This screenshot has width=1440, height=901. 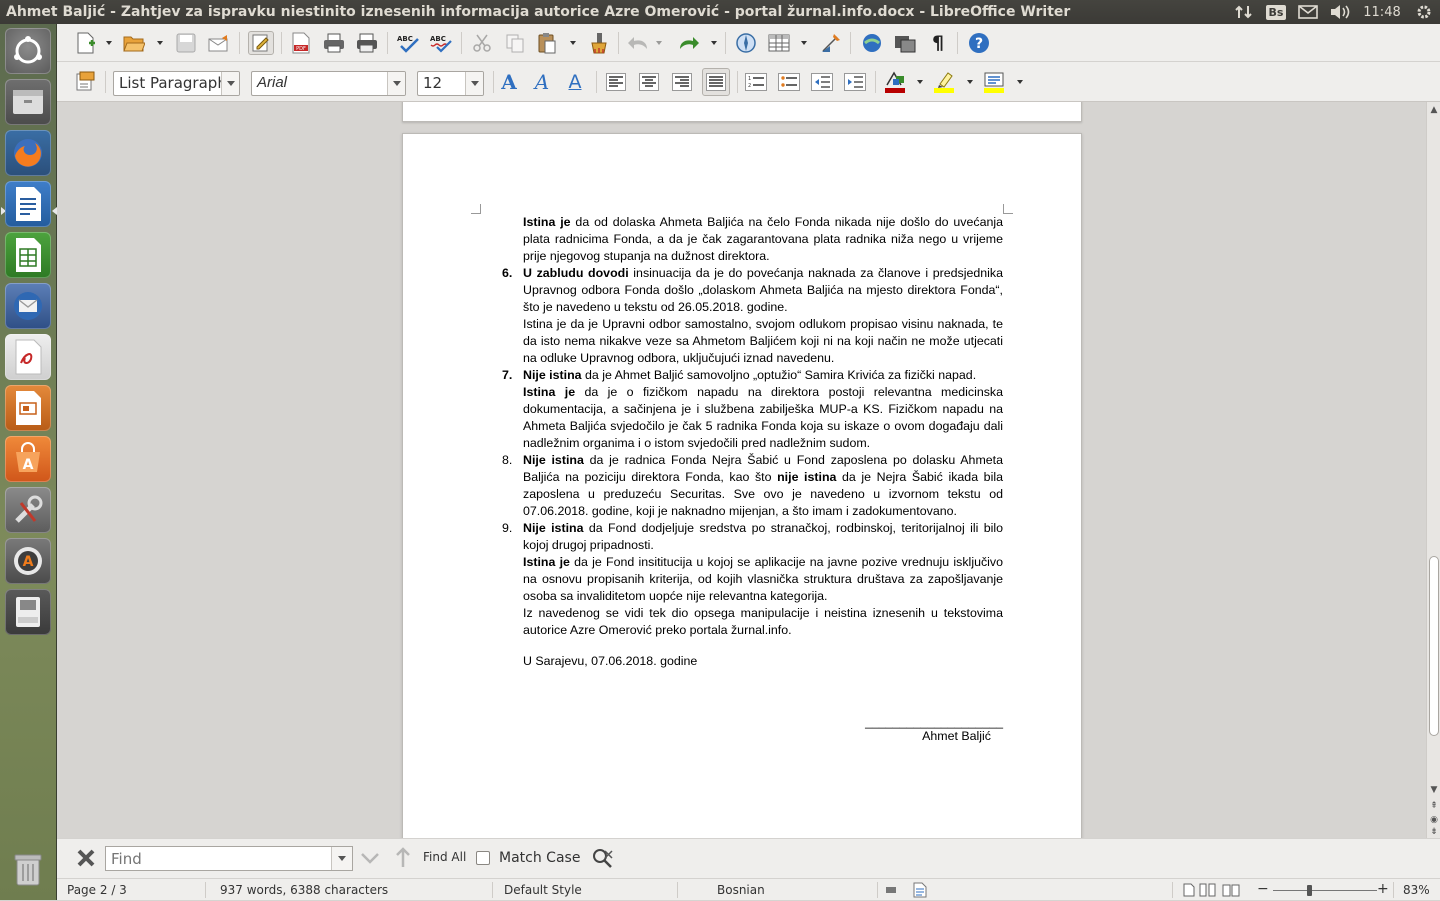 What do you see at coordinates (920, 82) in the screenshot?
I see `font-color-dropdown-arrow` at bounding box center [920, 82].